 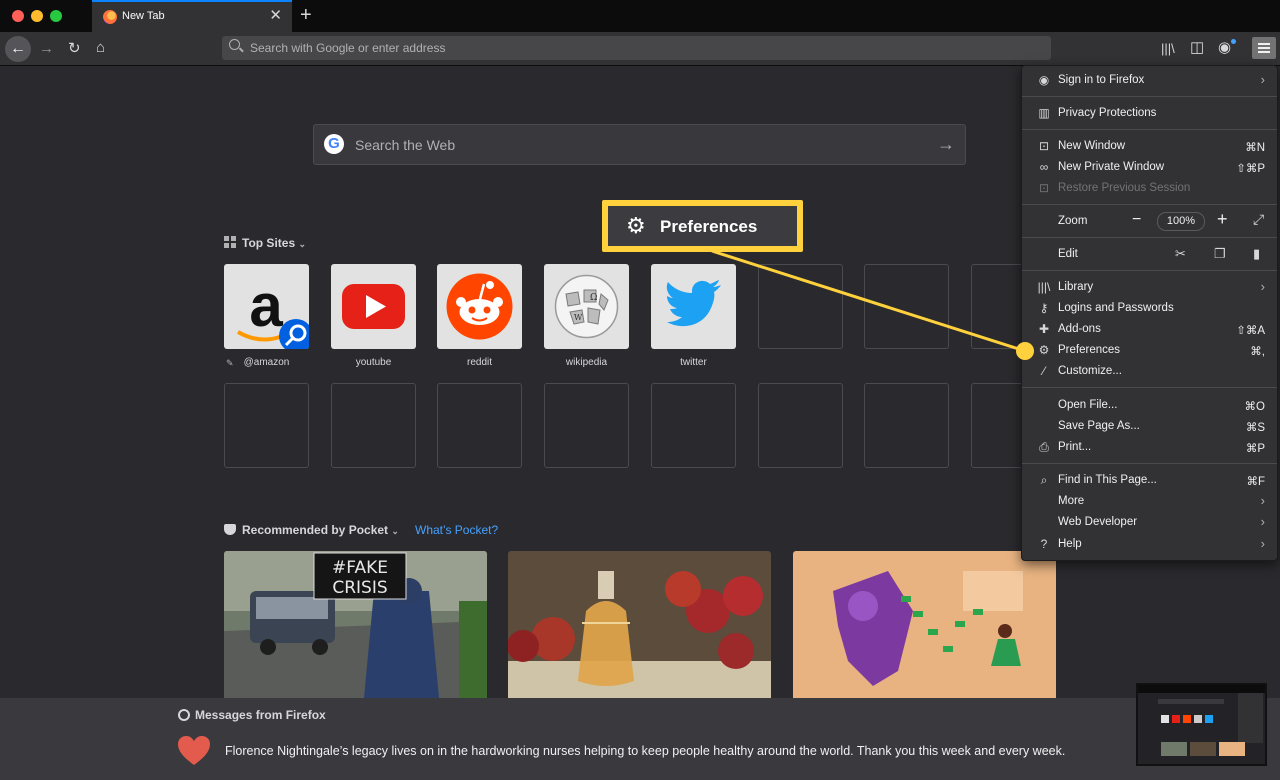 What do you see at coordinates (1136, 220) in the screenshot?
I see `zoom-out-button: −` at bounding box center [1136, 220].